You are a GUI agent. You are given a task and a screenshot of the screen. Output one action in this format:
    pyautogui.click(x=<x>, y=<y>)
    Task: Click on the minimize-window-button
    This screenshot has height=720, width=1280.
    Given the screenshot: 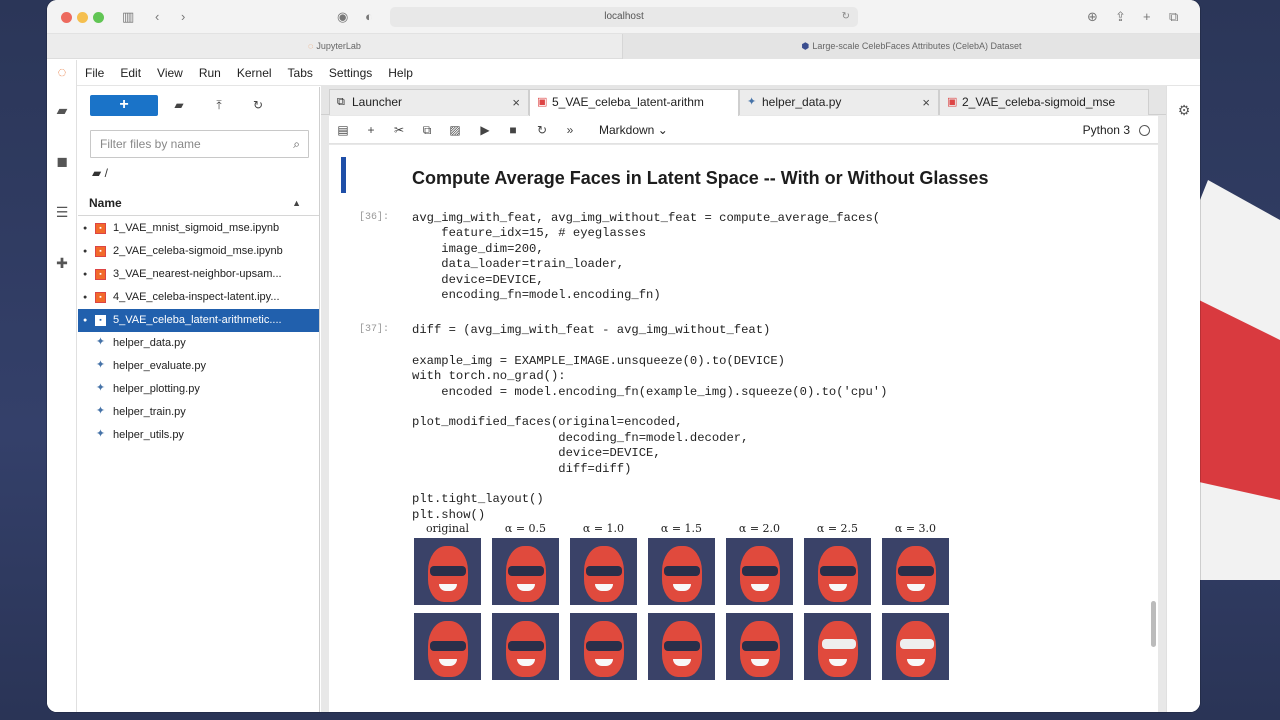 What is the action you would take?
    pyautogui.click(x=82, y=17)
    